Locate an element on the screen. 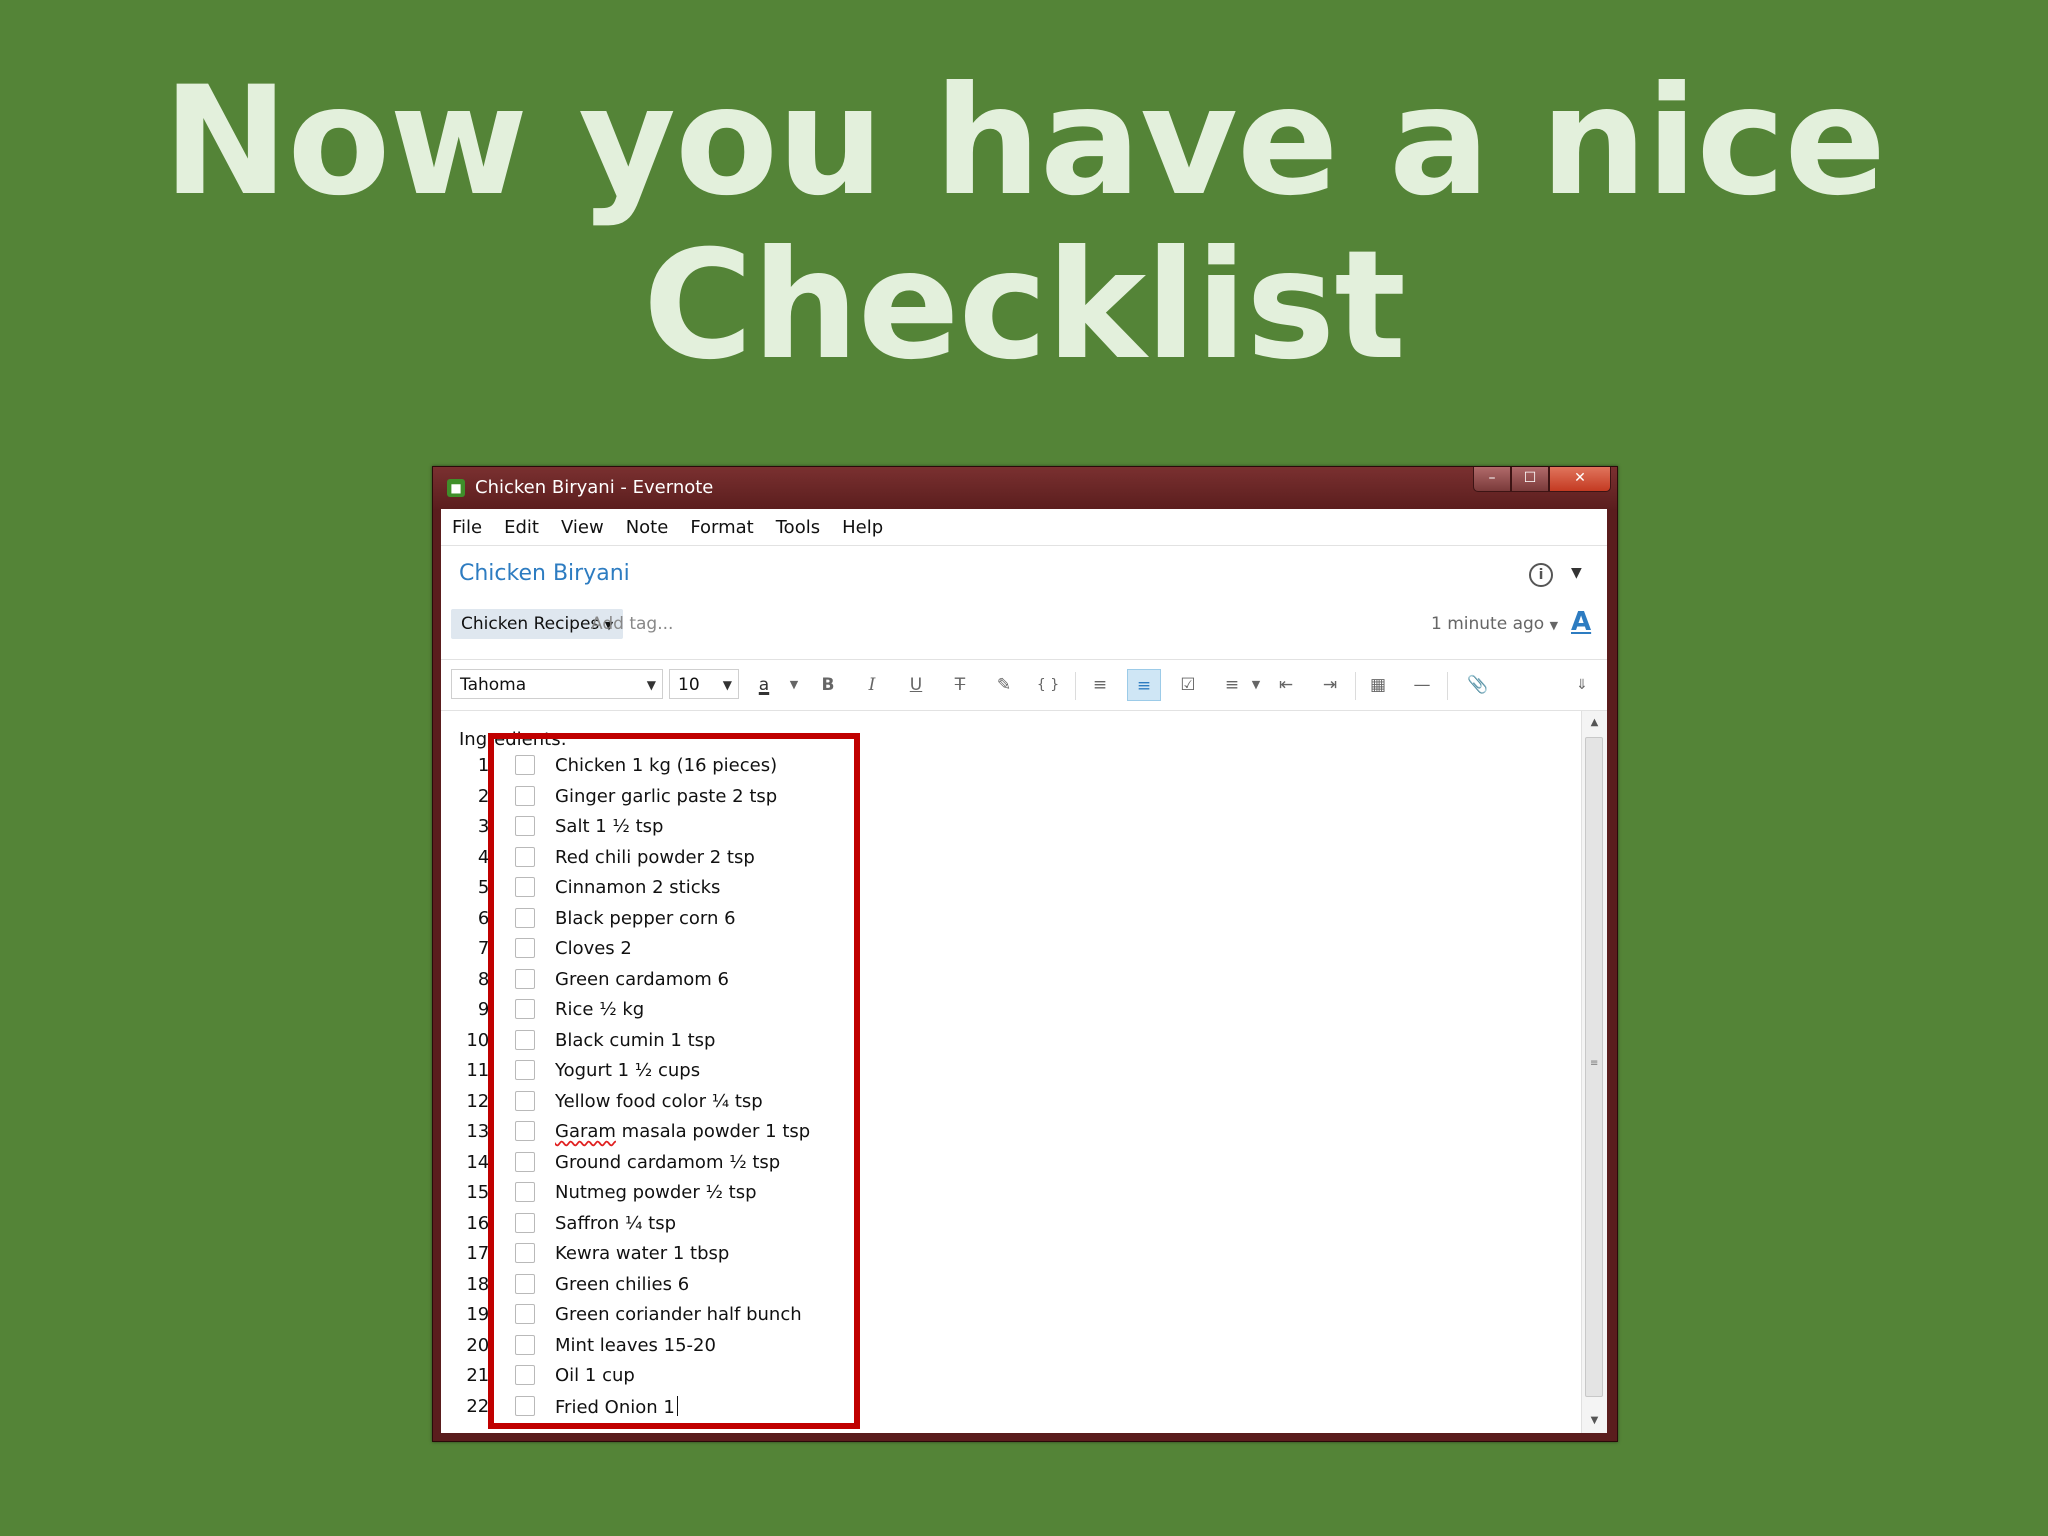 Image resolution: width=2048 pixels, height=1536 pixels. add-tag-input is located at coordinates (691, 624).